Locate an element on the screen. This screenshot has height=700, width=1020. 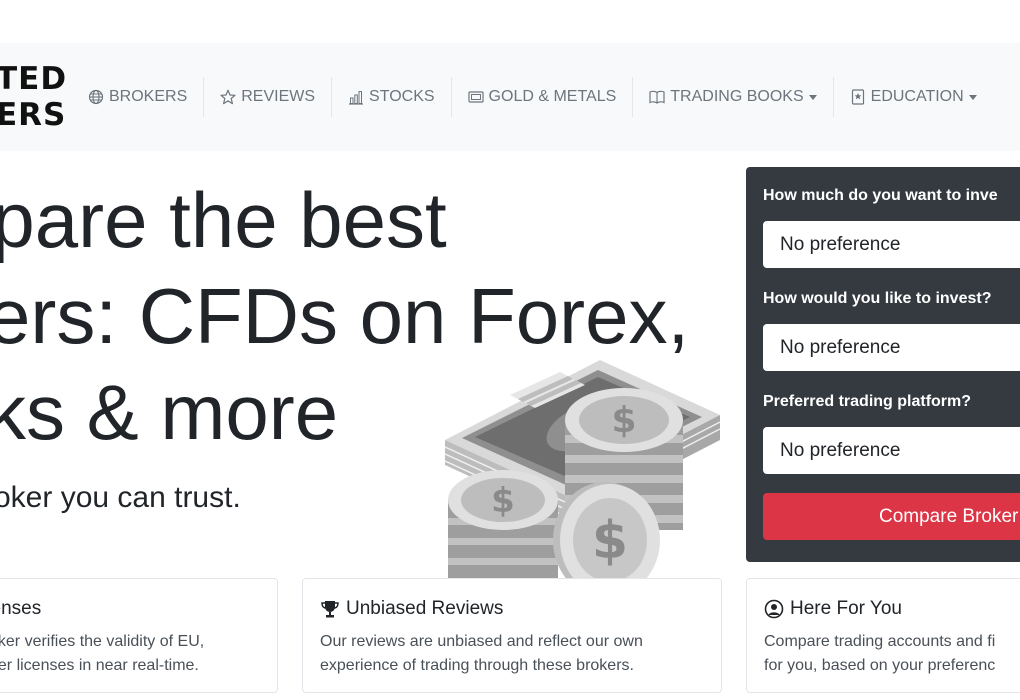
feature-title-row: Here For You is located at coordinates (892, 609).